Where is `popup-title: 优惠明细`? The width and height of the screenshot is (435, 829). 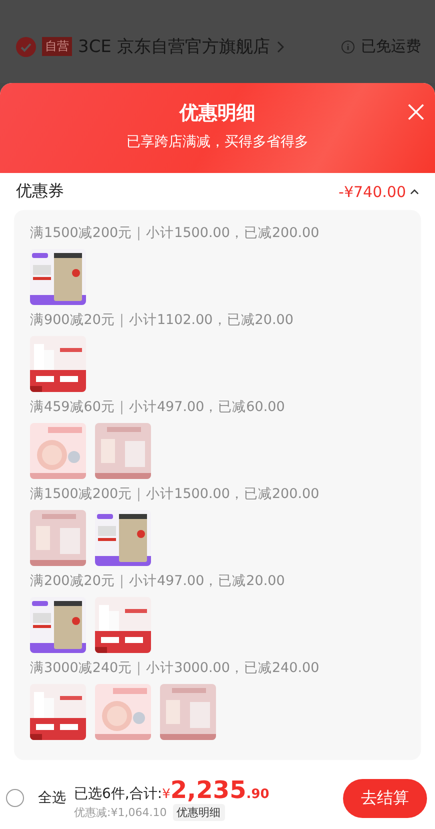 popup-title: 优惠明细 is located at coordinates (218, 113).